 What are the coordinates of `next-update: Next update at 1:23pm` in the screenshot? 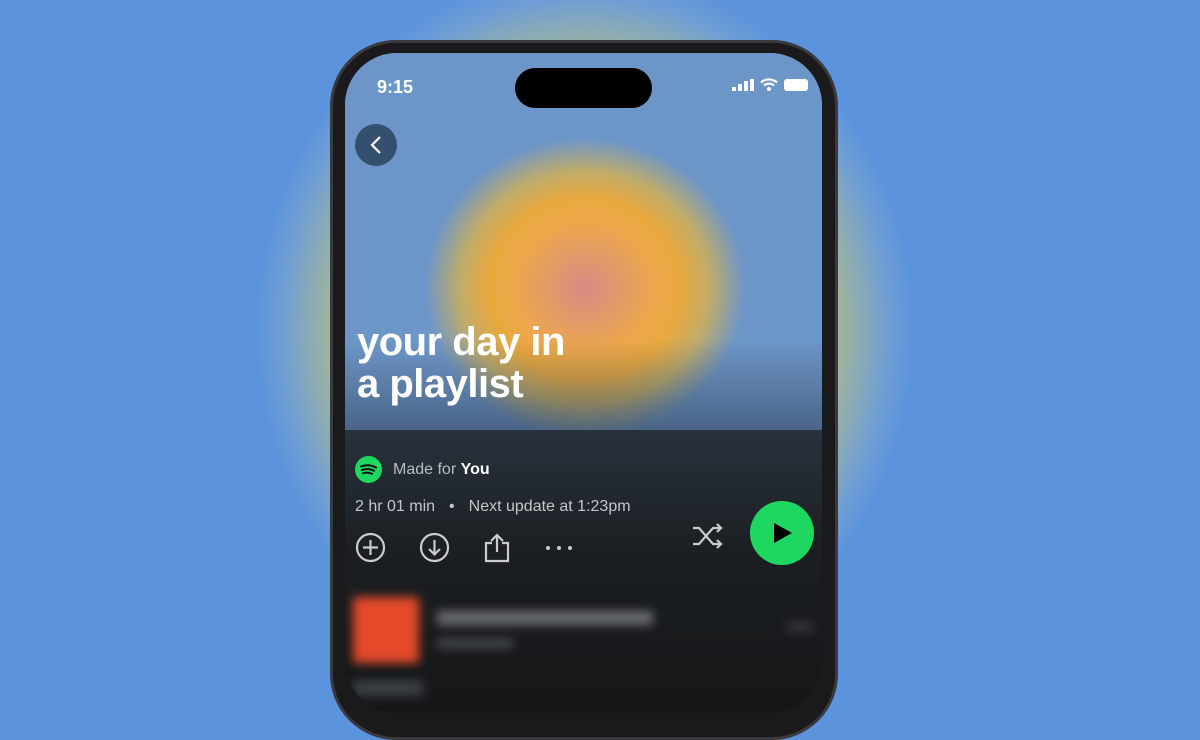 It's located at (549, 506).